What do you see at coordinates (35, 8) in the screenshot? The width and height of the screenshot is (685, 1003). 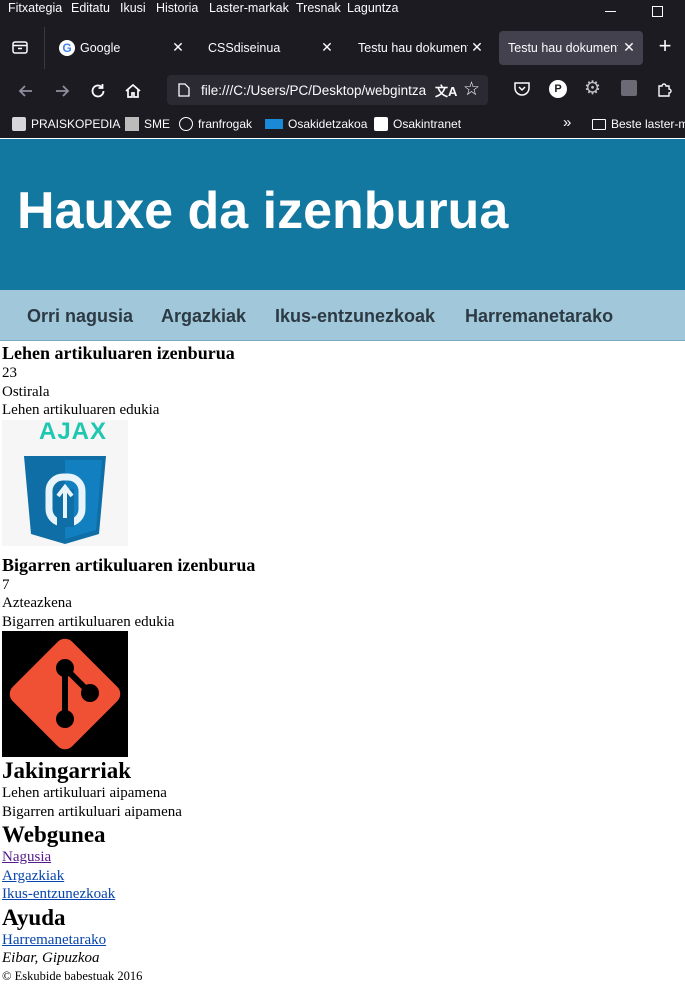 I see `menu-file: Fitxategia` at bounding box center [35, 8].